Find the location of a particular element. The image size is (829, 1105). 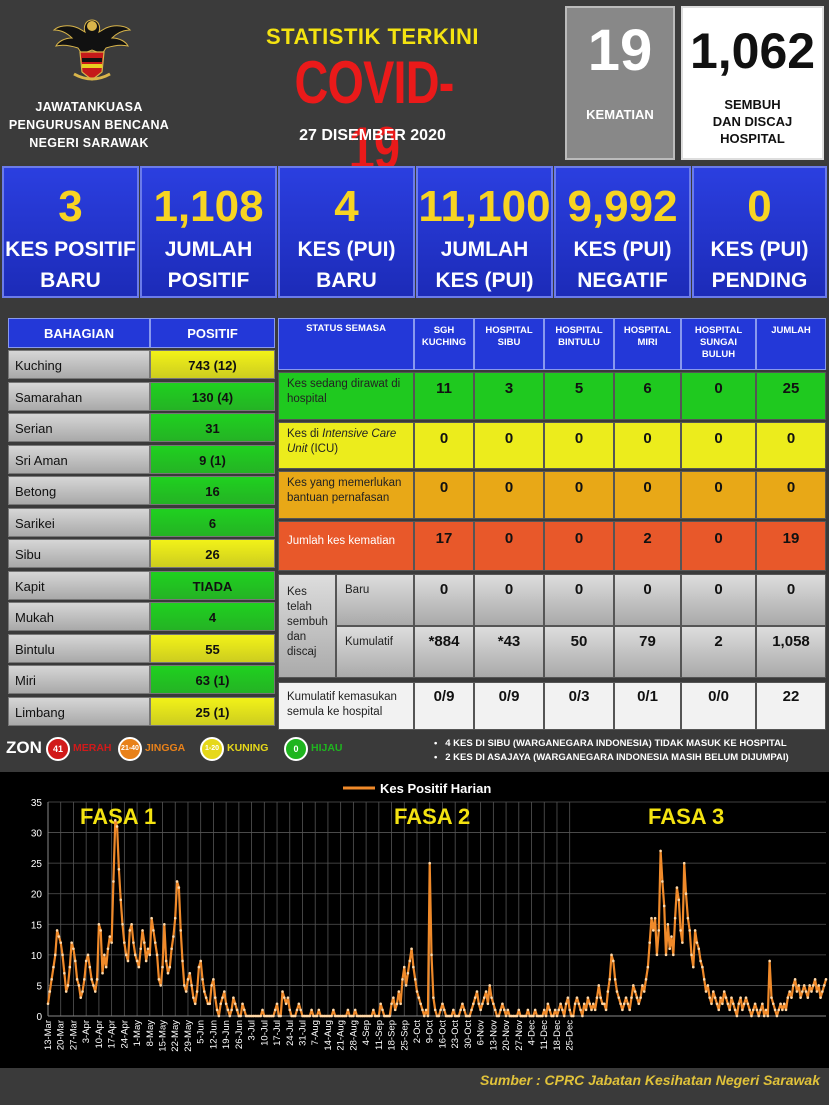

status-value: 25 is located at coordinates (791, 396).